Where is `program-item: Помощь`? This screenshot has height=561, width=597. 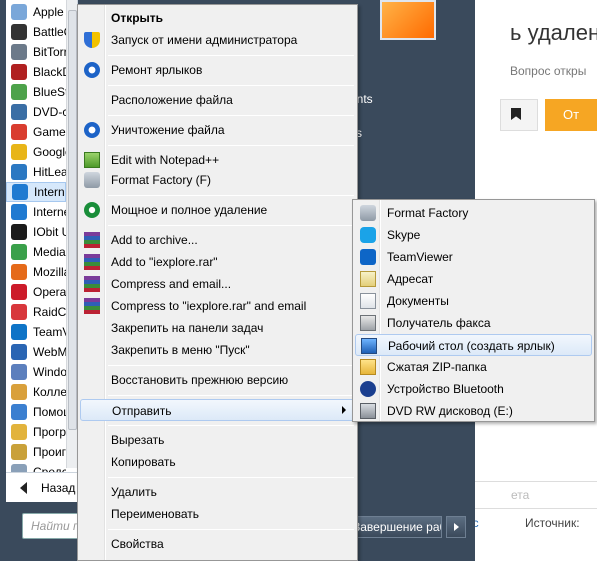 program-item: Помощь is located at coordinates (36, 412).